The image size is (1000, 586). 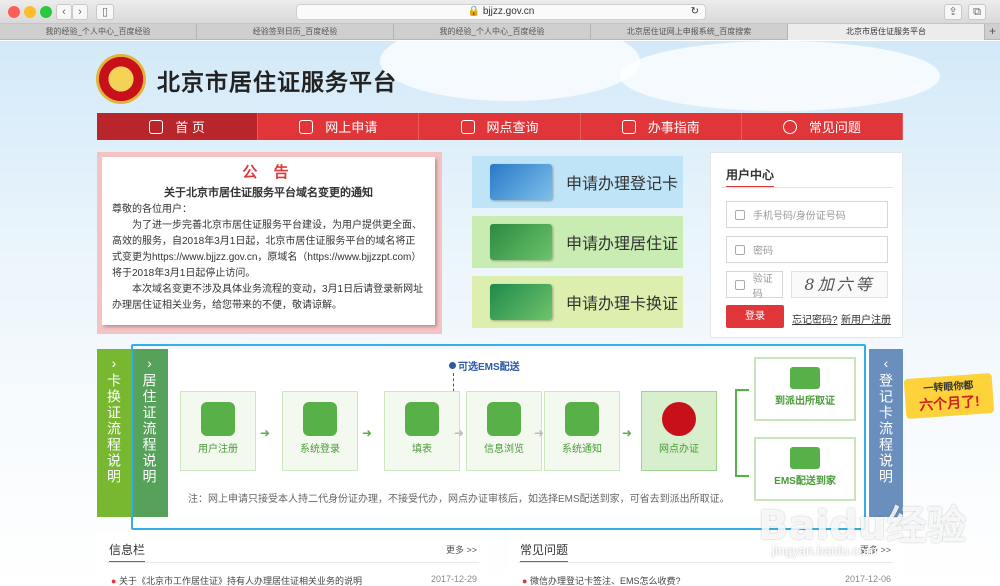 What do you see at coordinates (622, 244) in the screenshot?
I see `card-label: 申请办理居住证` at bounding box center [622, 244].